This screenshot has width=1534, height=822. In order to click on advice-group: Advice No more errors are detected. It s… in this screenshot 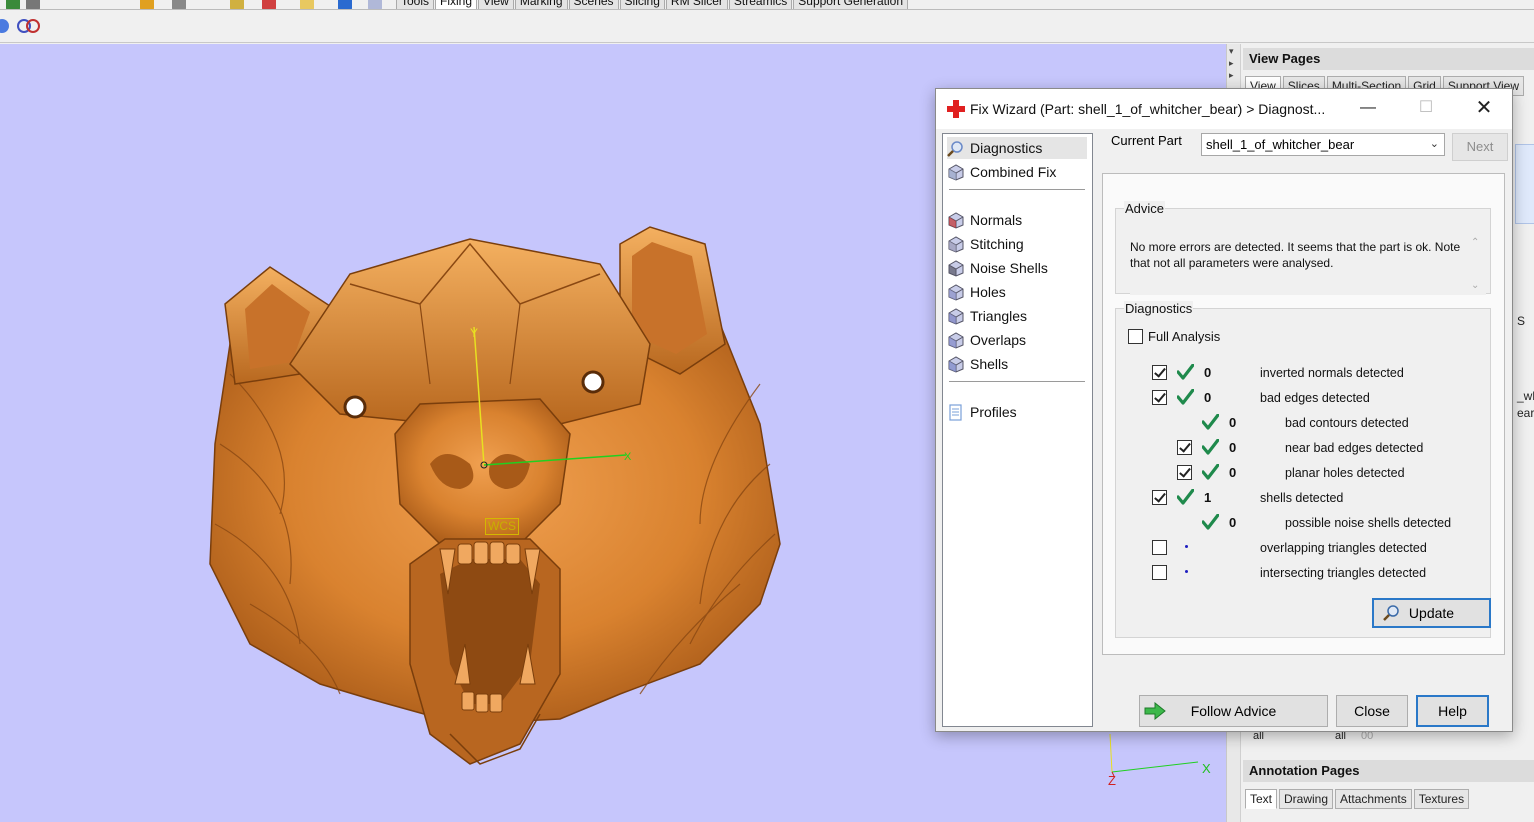, I will do `click(1303, 248)`.